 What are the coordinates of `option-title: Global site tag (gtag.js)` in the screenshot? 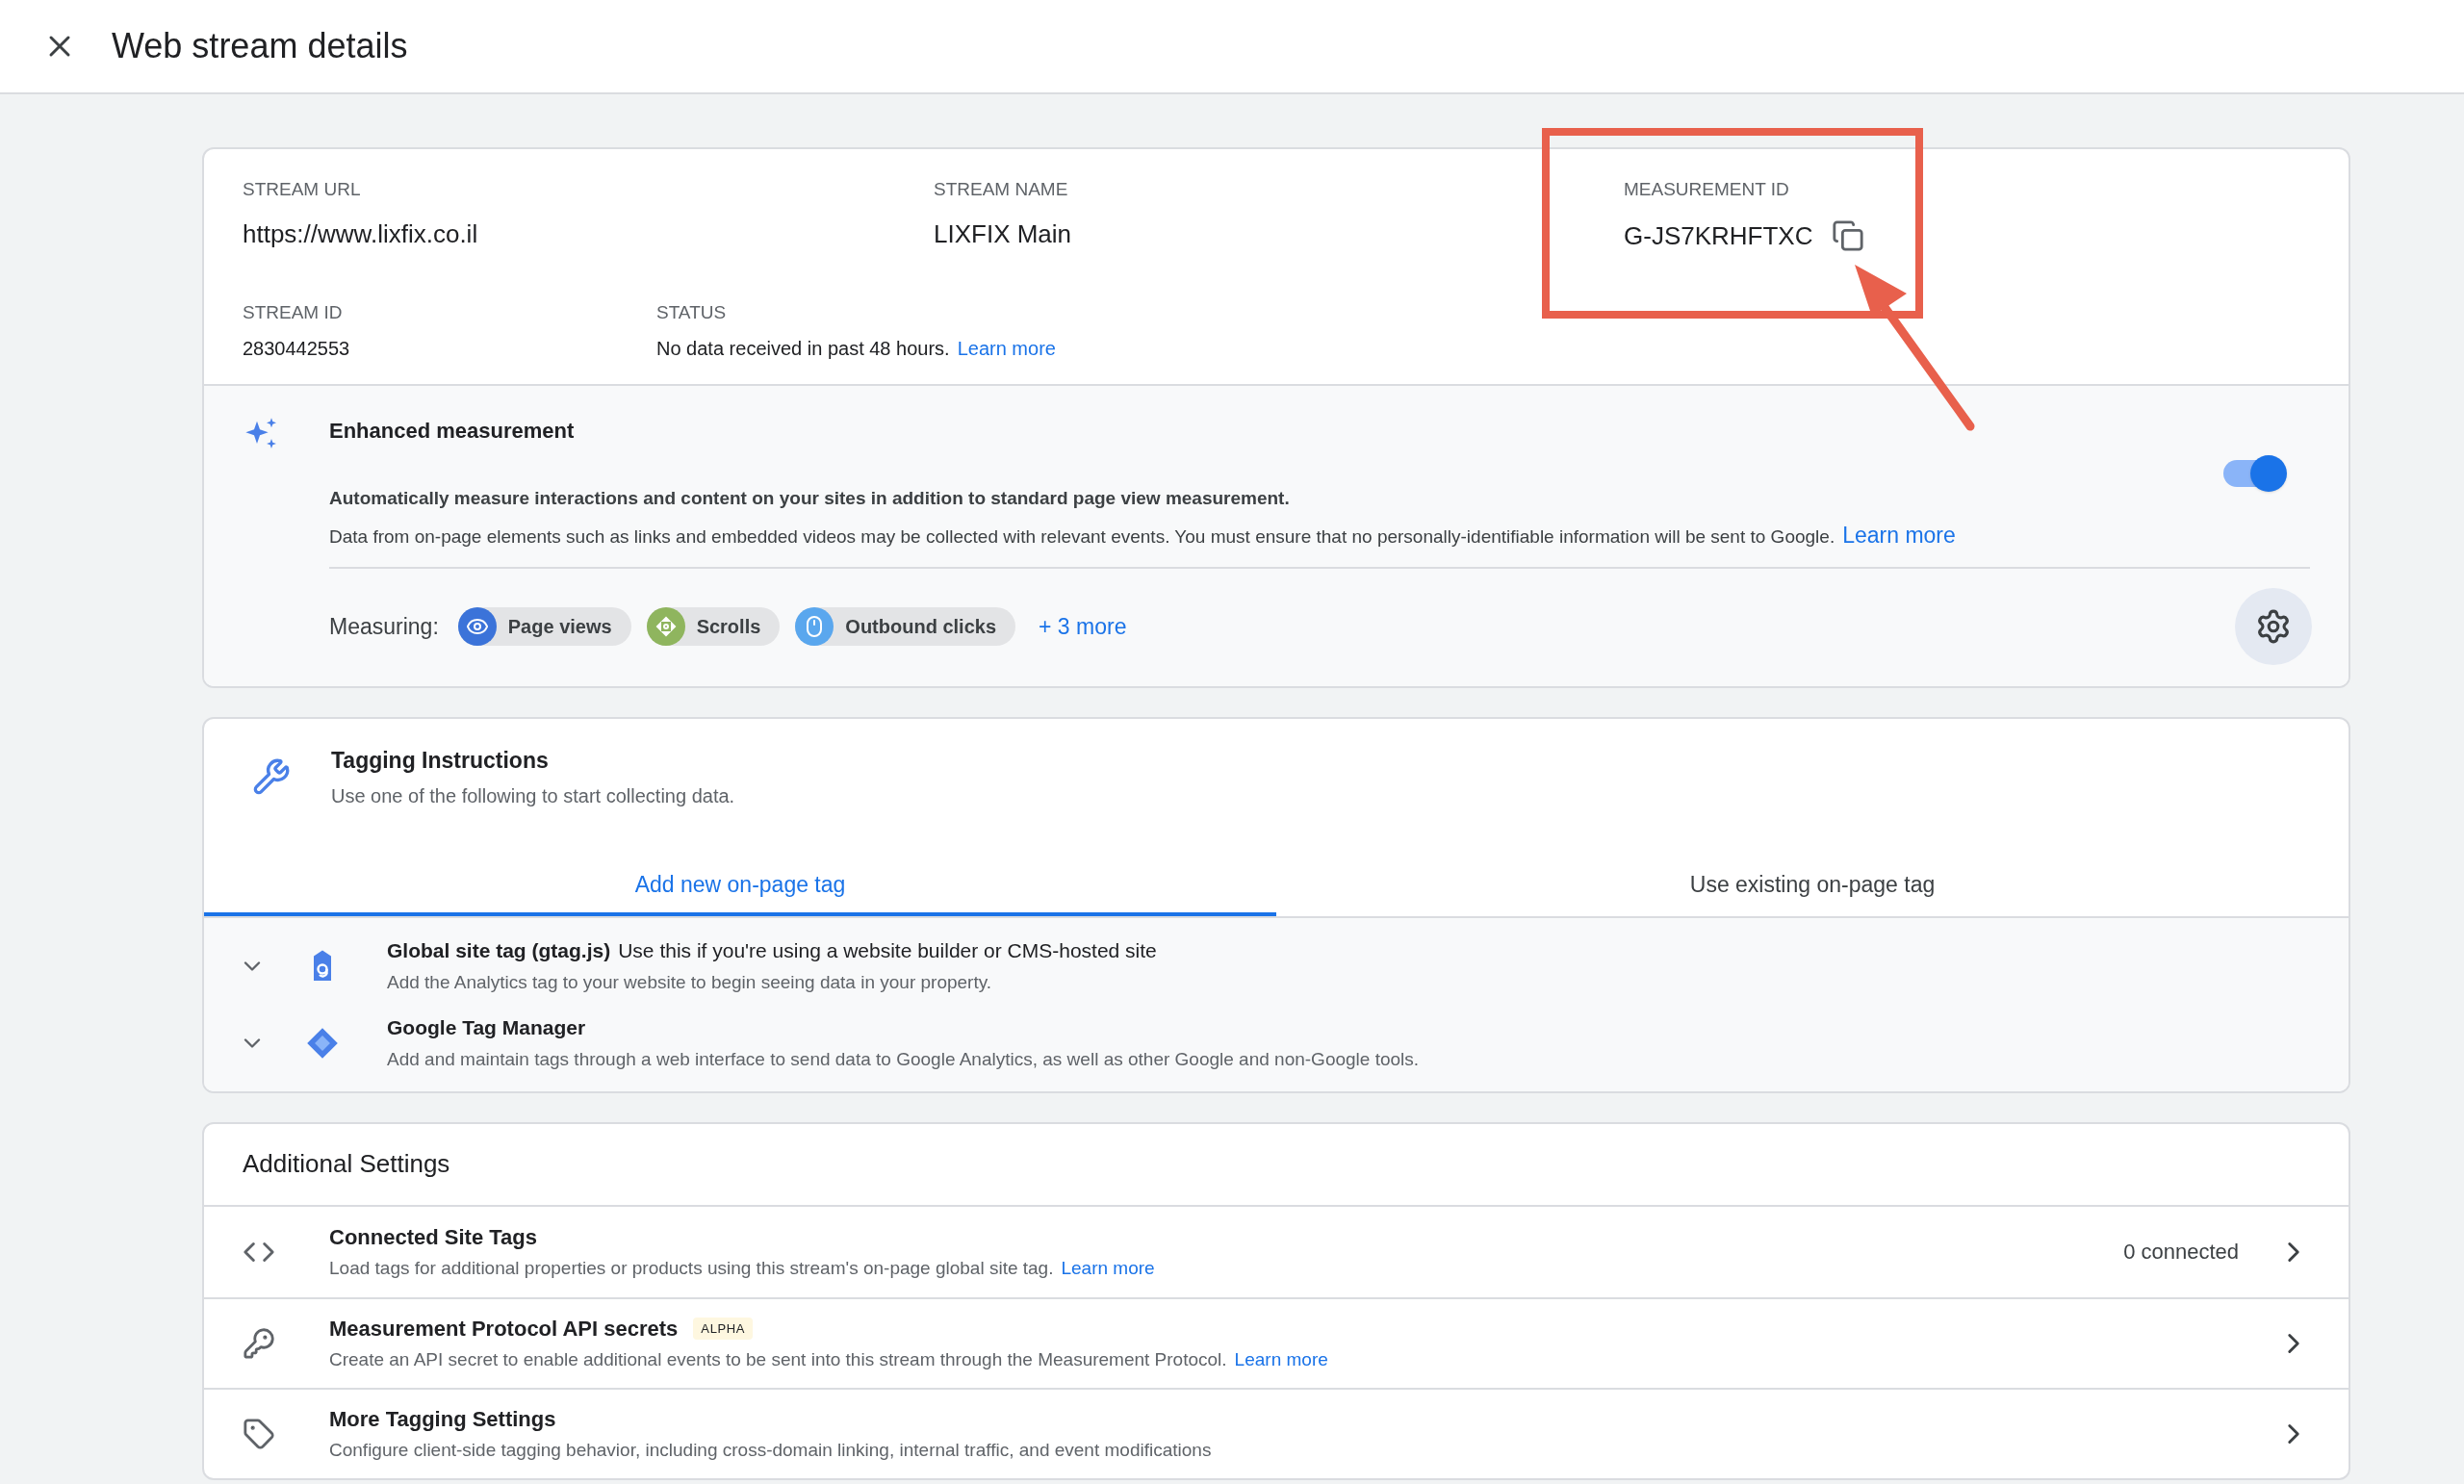 It's located at (499, 950).